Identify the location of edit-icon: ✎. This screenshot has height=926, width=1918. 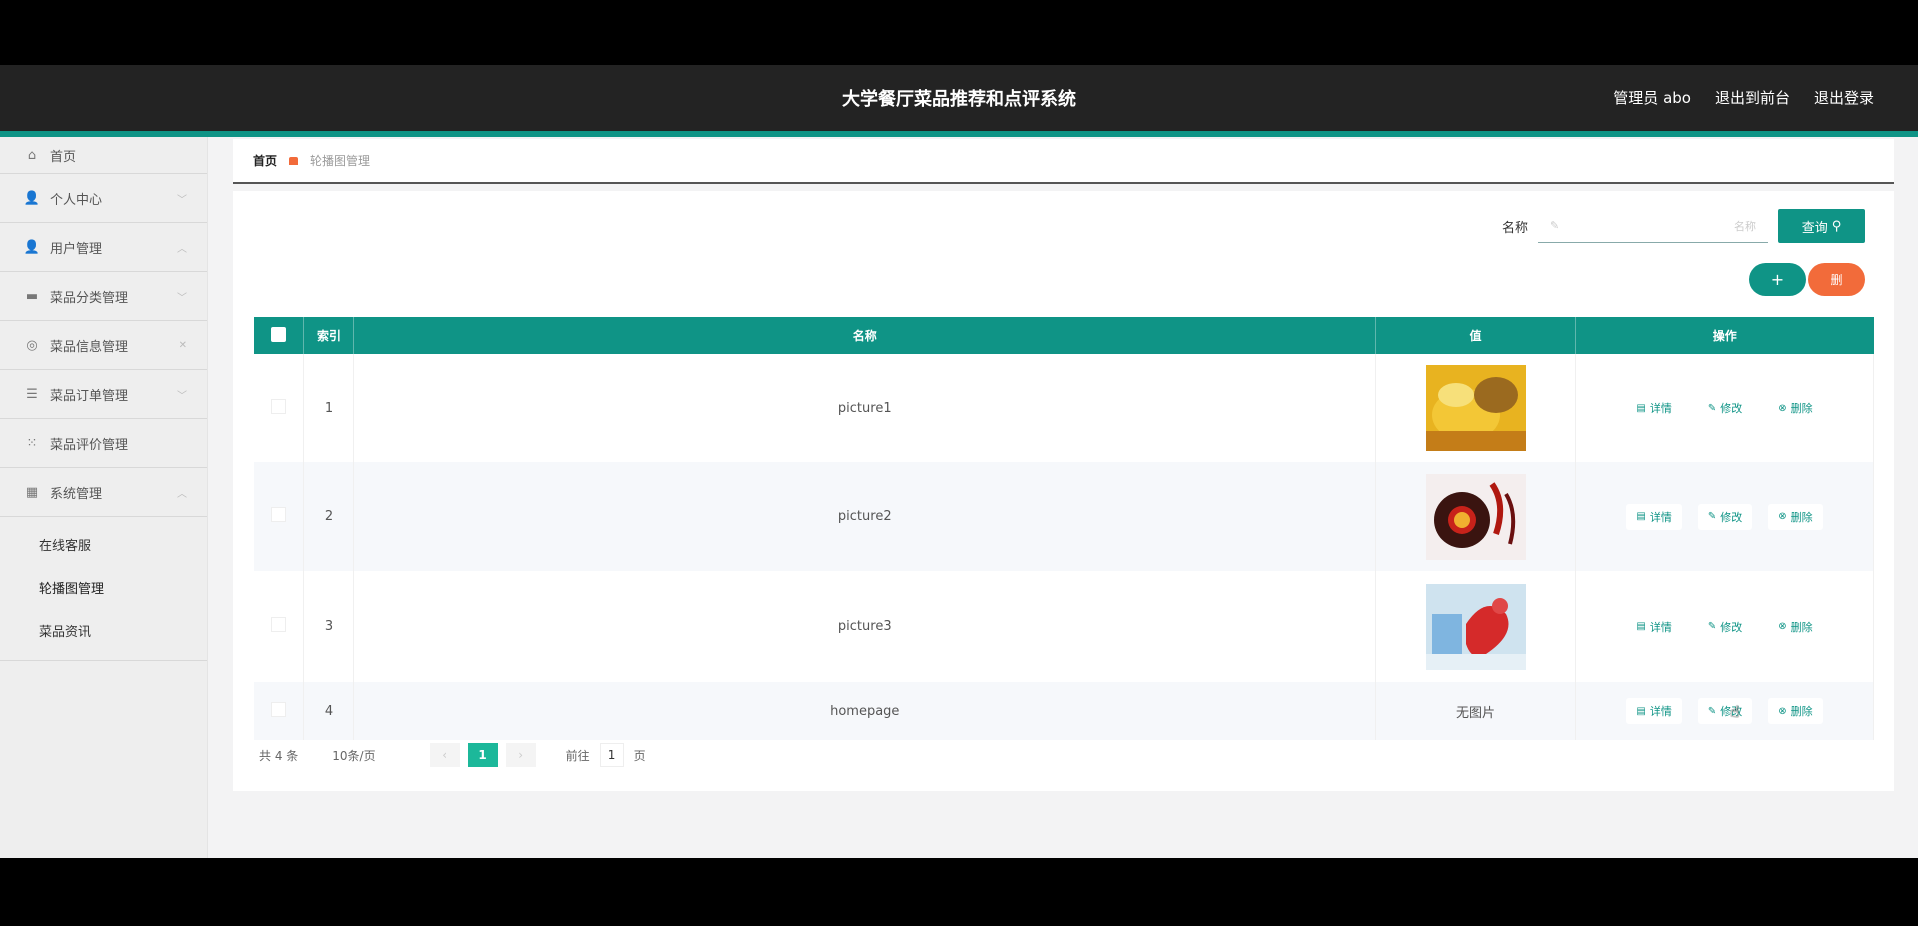
(1555, 225).